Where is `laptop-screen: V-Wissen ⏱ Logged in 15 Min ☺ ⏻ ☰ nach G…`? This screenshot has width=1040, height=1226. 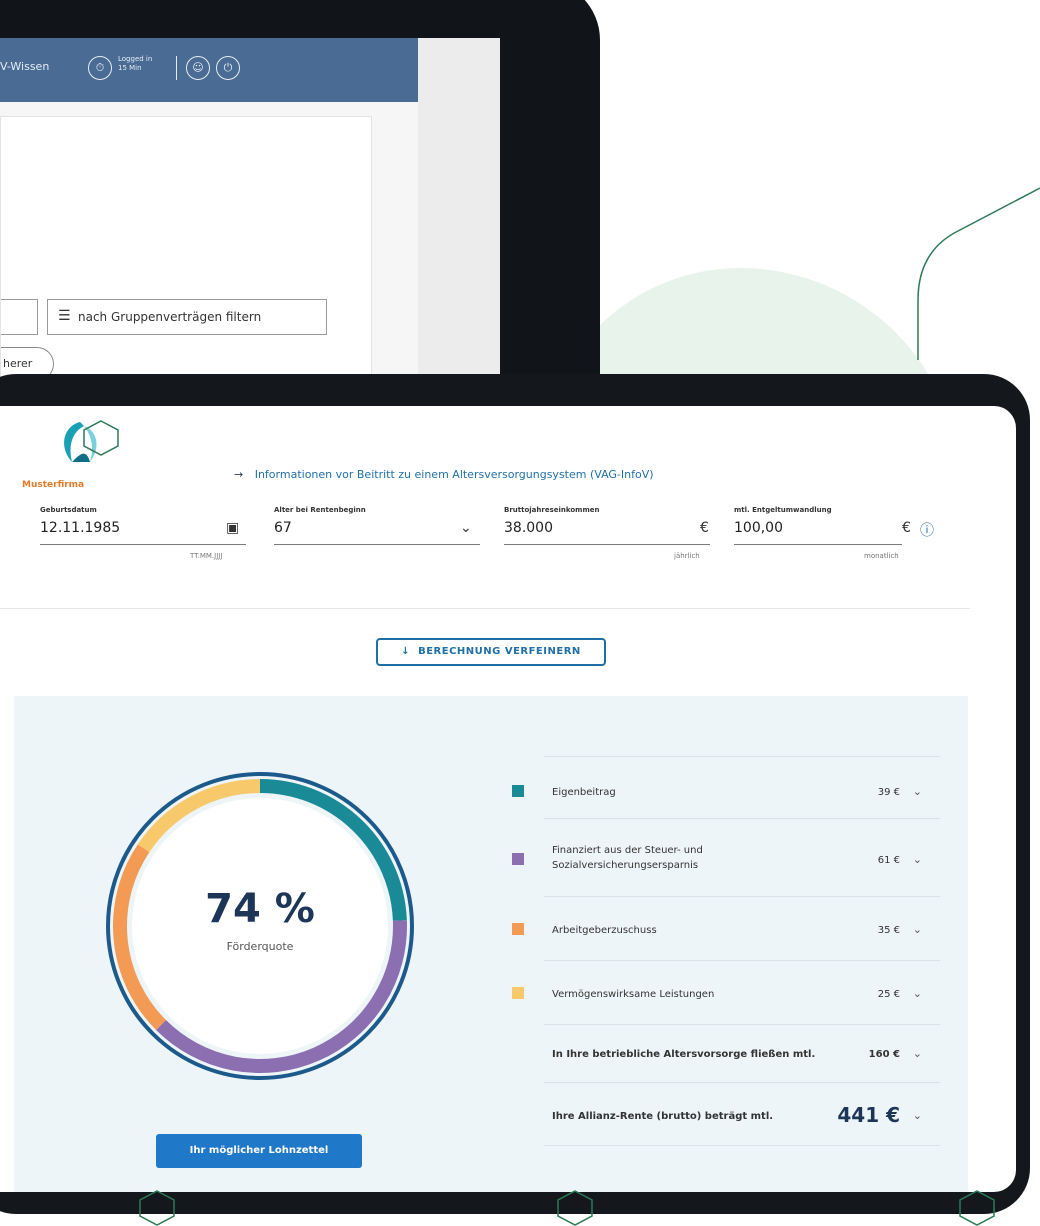
laptop-screen: V-Wissen ⏱ Logged in 15 Min ☺ ⏻ ☰ nach G… is located at coordinates (250, 208).